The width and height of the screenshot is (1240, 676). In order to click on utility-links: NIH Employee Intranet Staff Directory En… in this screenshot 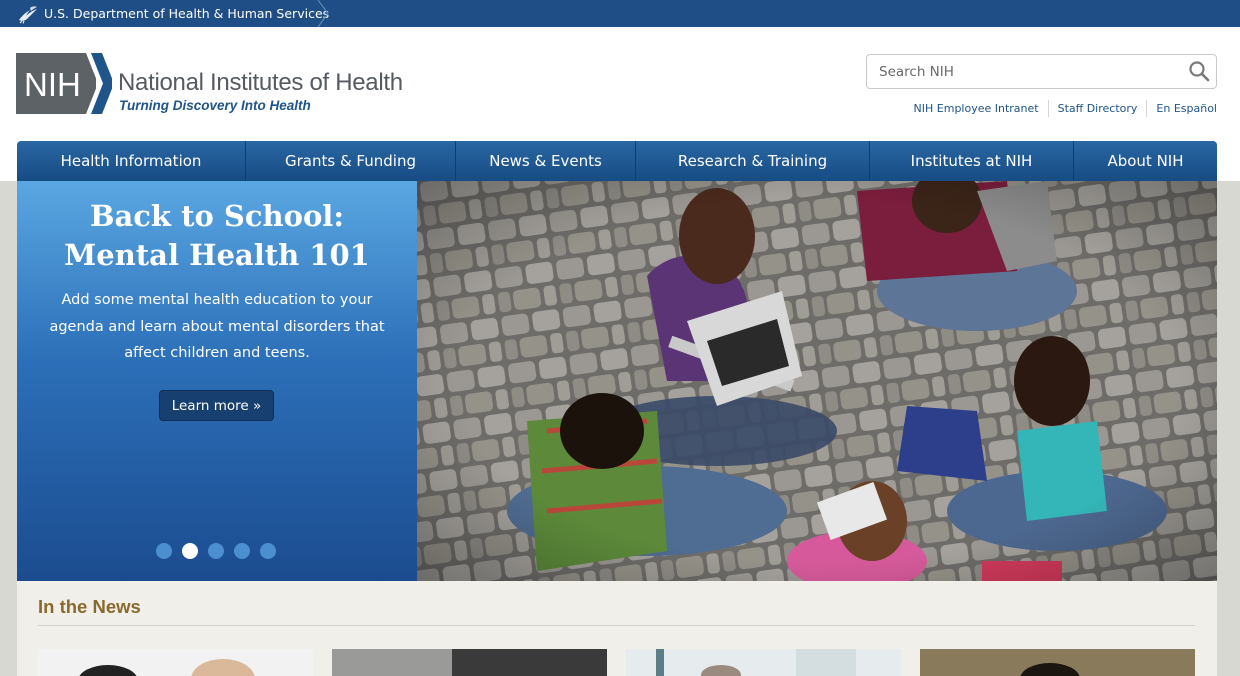, I will do `click(1065, 108)`.